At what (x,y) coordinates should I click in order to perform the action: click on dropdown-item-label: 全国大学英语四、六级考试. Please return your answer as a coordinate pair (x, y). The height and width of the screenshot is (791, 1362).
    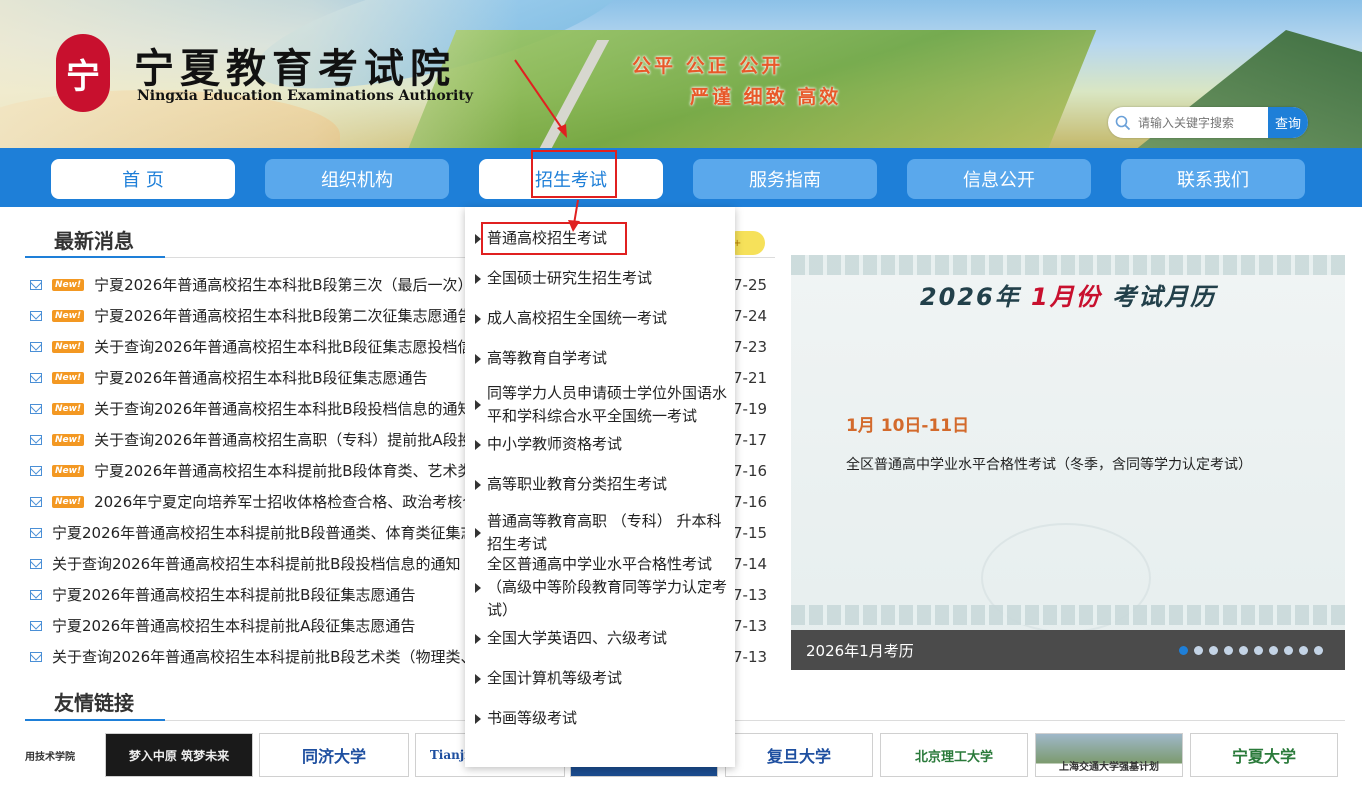
    Looking at the image, I should click on (577, 638).